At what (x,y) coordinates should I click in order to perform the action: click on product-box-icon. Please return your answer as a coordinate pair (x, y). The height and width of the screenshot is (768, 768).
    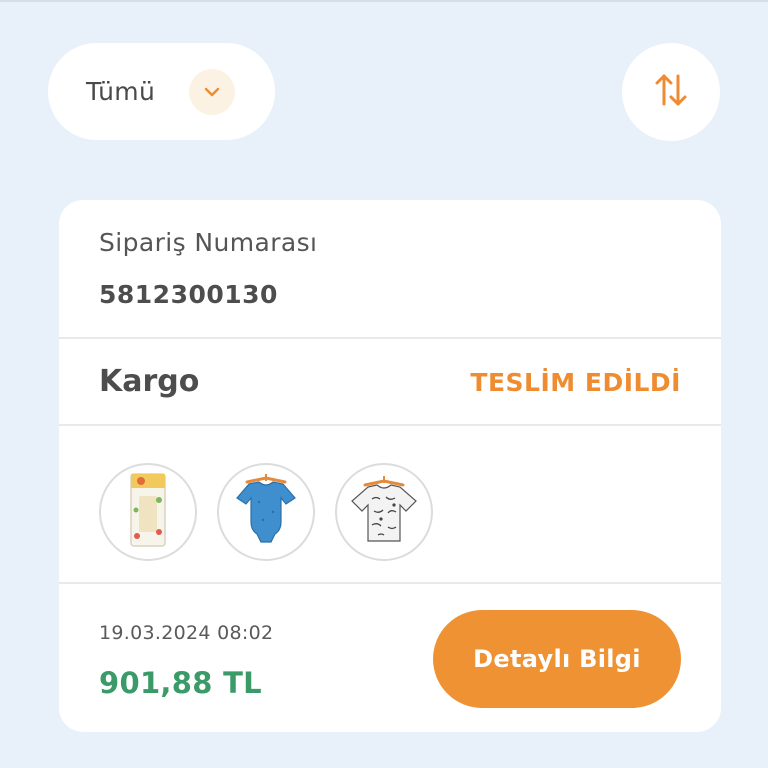
    Looking at the image, I should click on (148, 512).